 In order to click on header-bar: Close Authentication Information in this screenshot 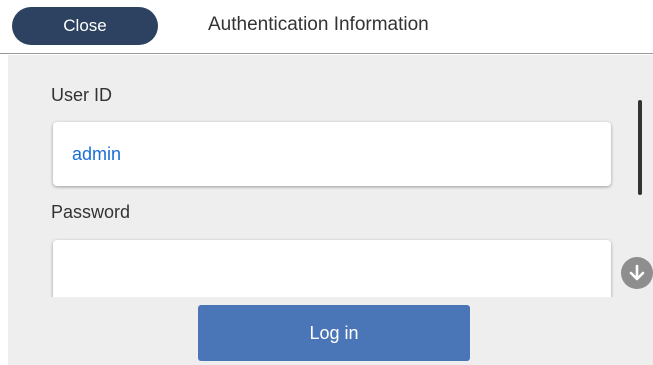, I will do `click(326, 27)`.